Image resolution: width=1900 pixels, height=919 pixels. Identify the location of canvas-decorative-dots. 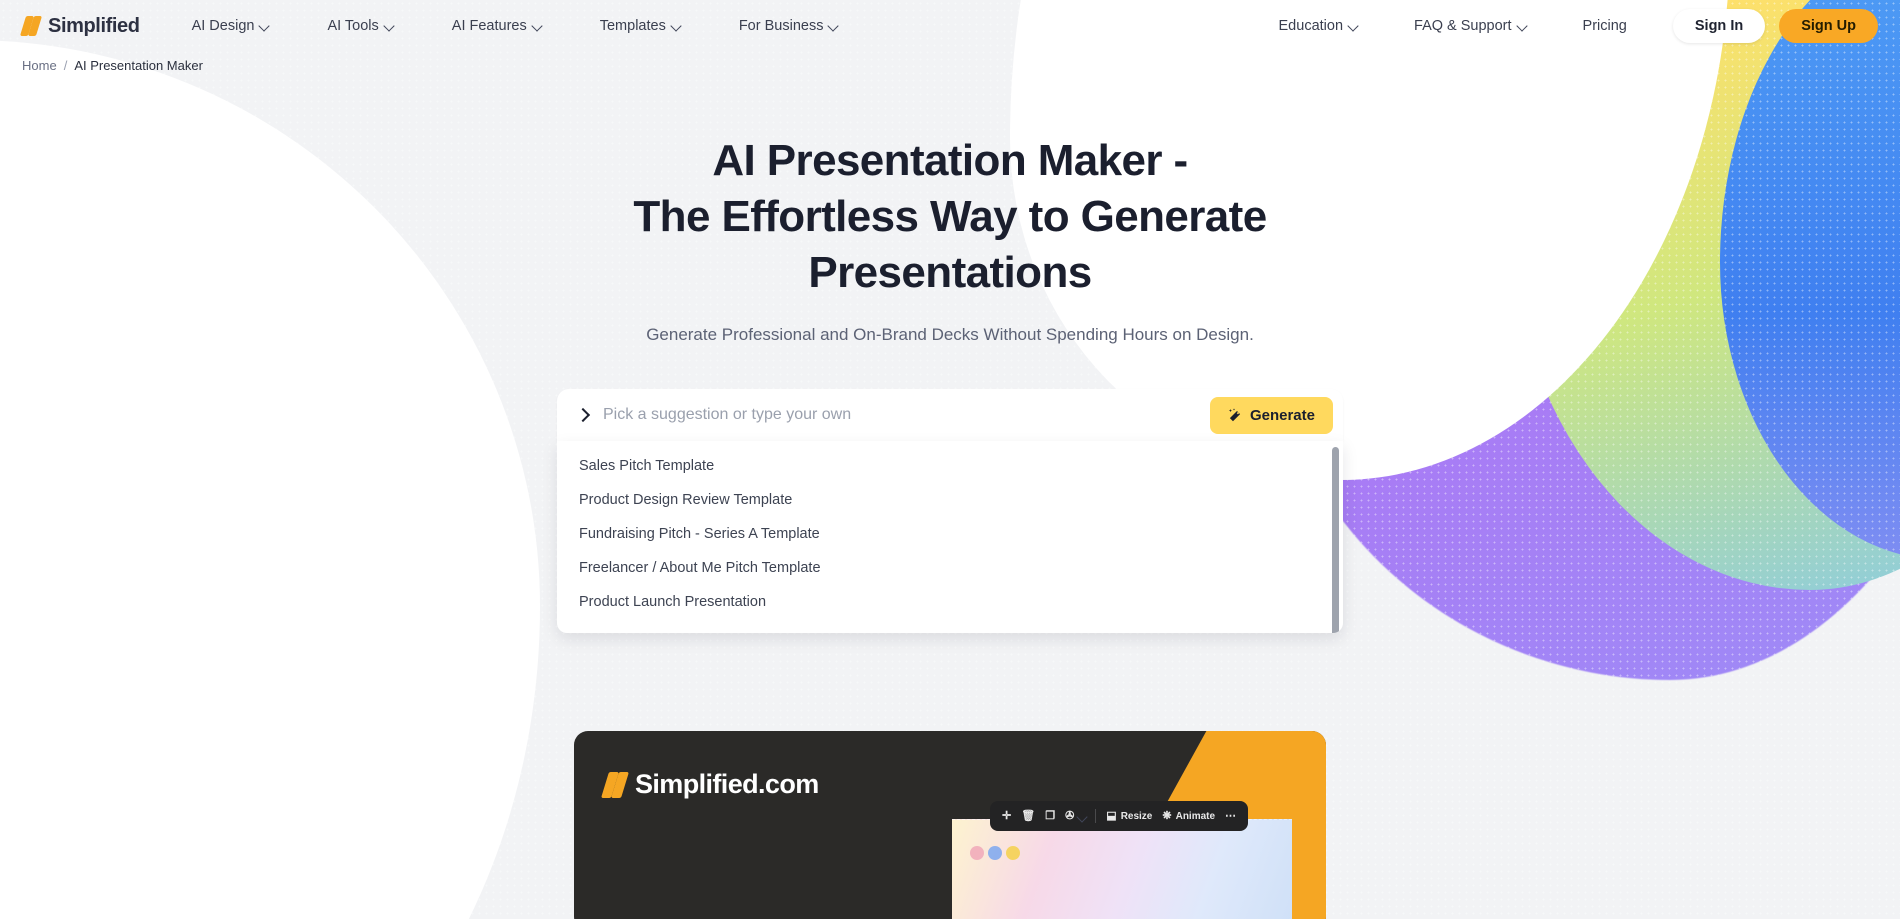
(995, 853).